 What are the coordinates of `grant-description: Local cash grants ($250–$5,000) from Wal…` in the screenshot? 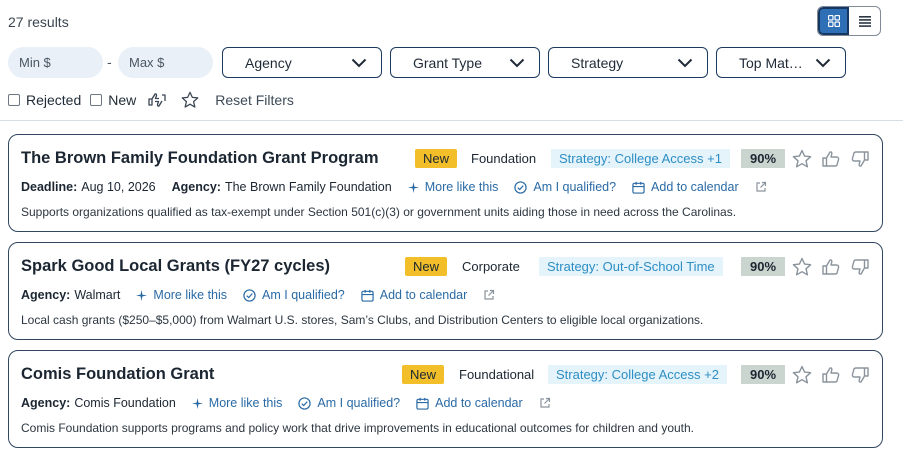 It's located at (362, 320).